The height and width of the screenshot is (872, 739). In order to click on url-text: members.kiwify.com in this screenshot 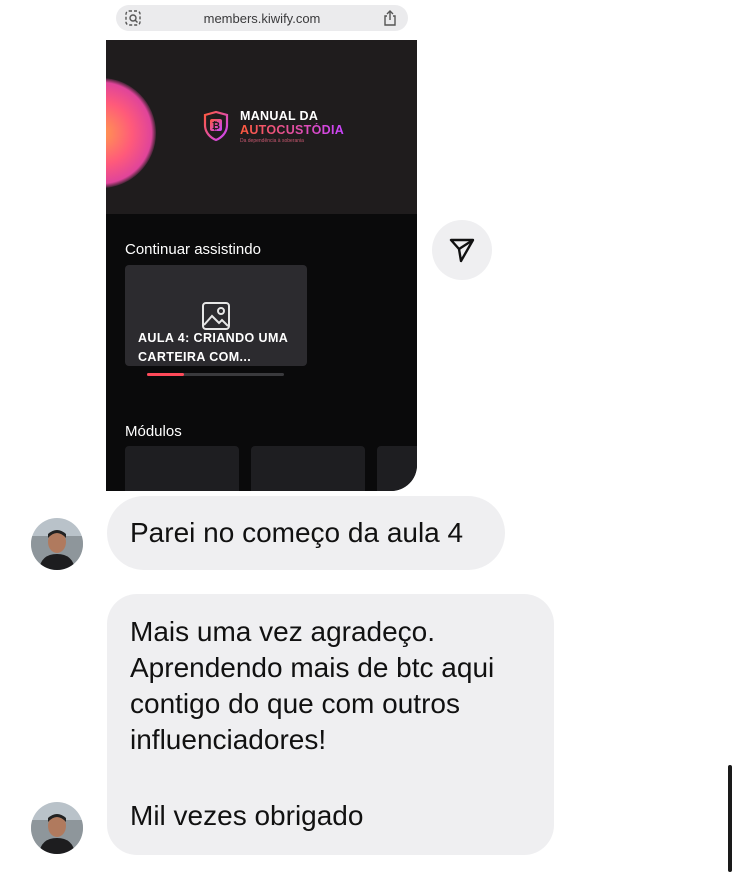, I will do `click(262, 18)`.